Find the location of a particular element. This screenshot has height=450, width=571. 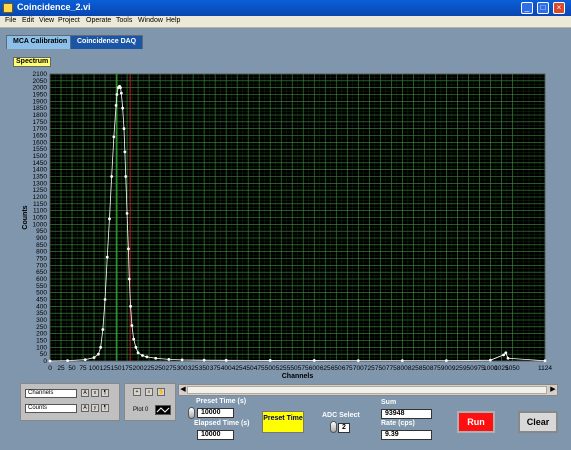

x-tick-label: 550 is located at coordinates (292, 368).